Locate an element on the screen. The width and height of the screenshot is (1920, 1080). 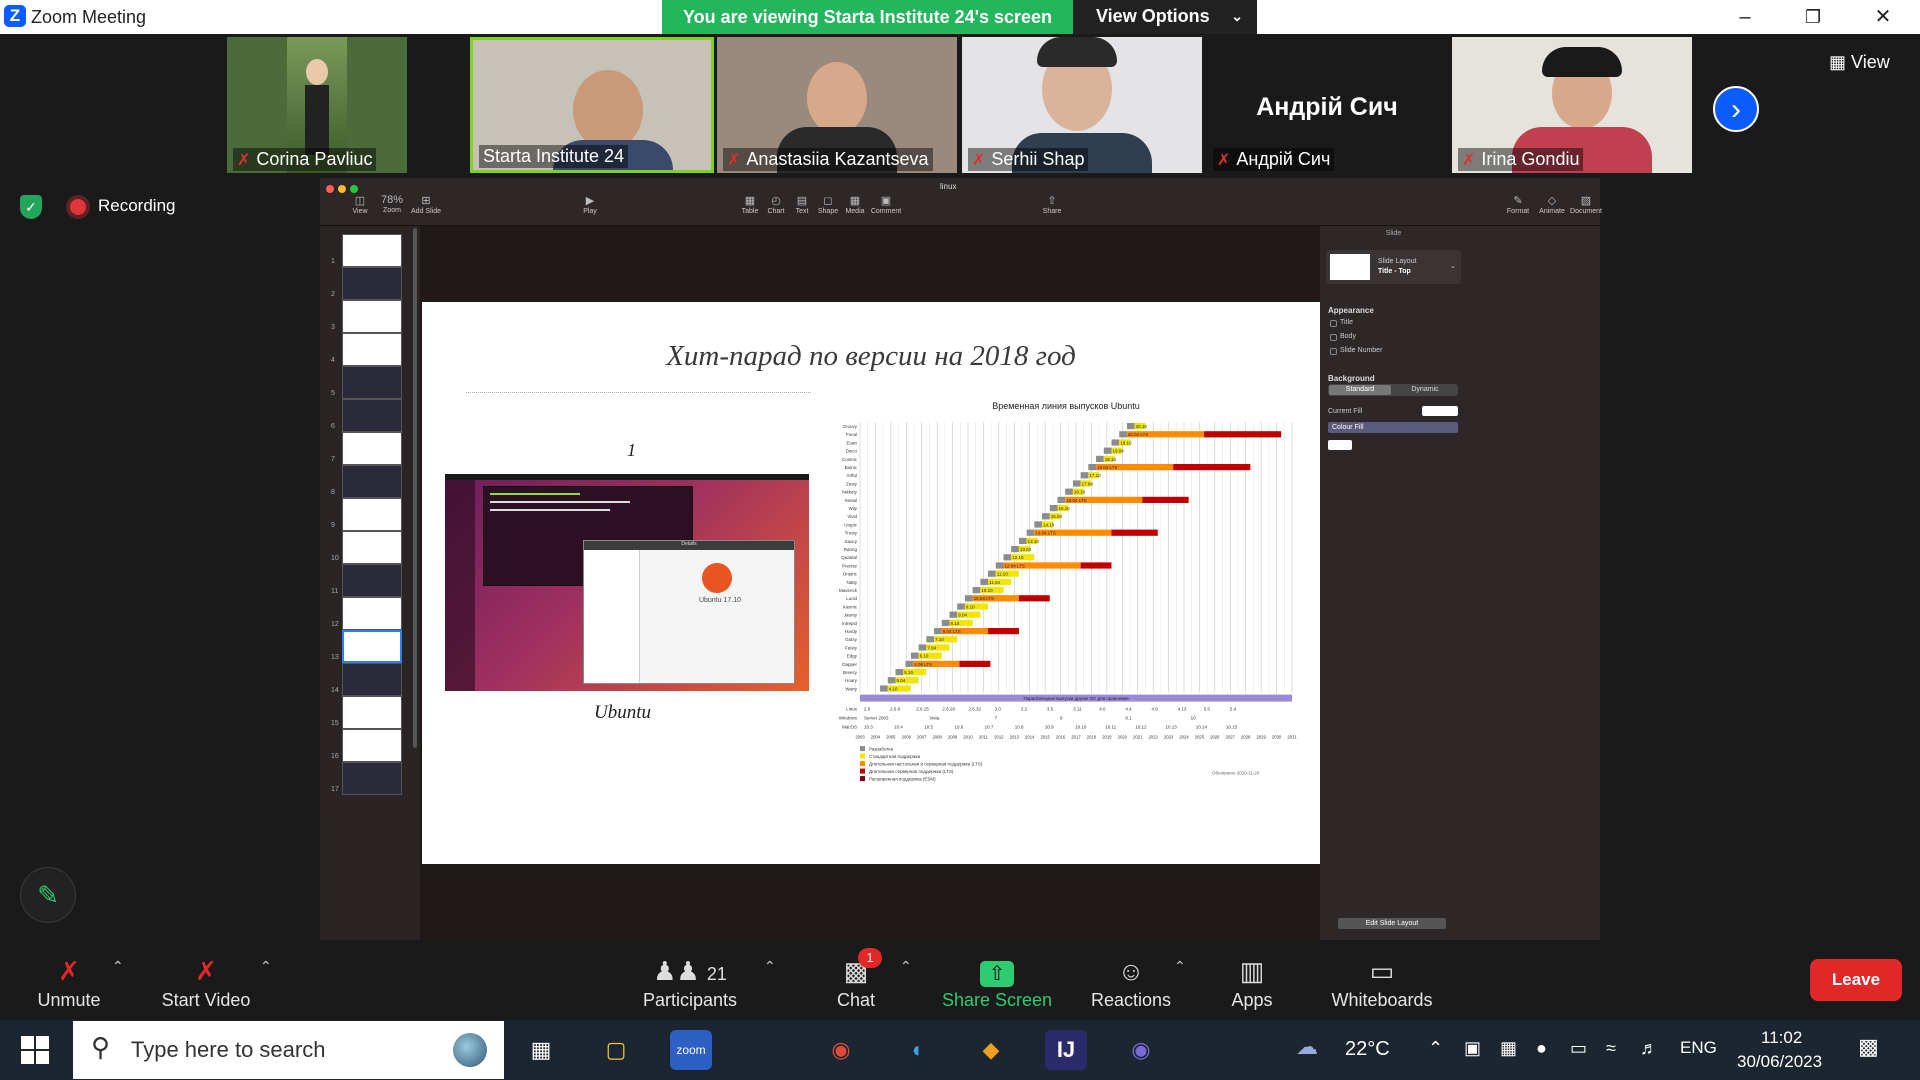
start-video-button: ✗ Start Video ⌃ is located at coordinates (214, 981).